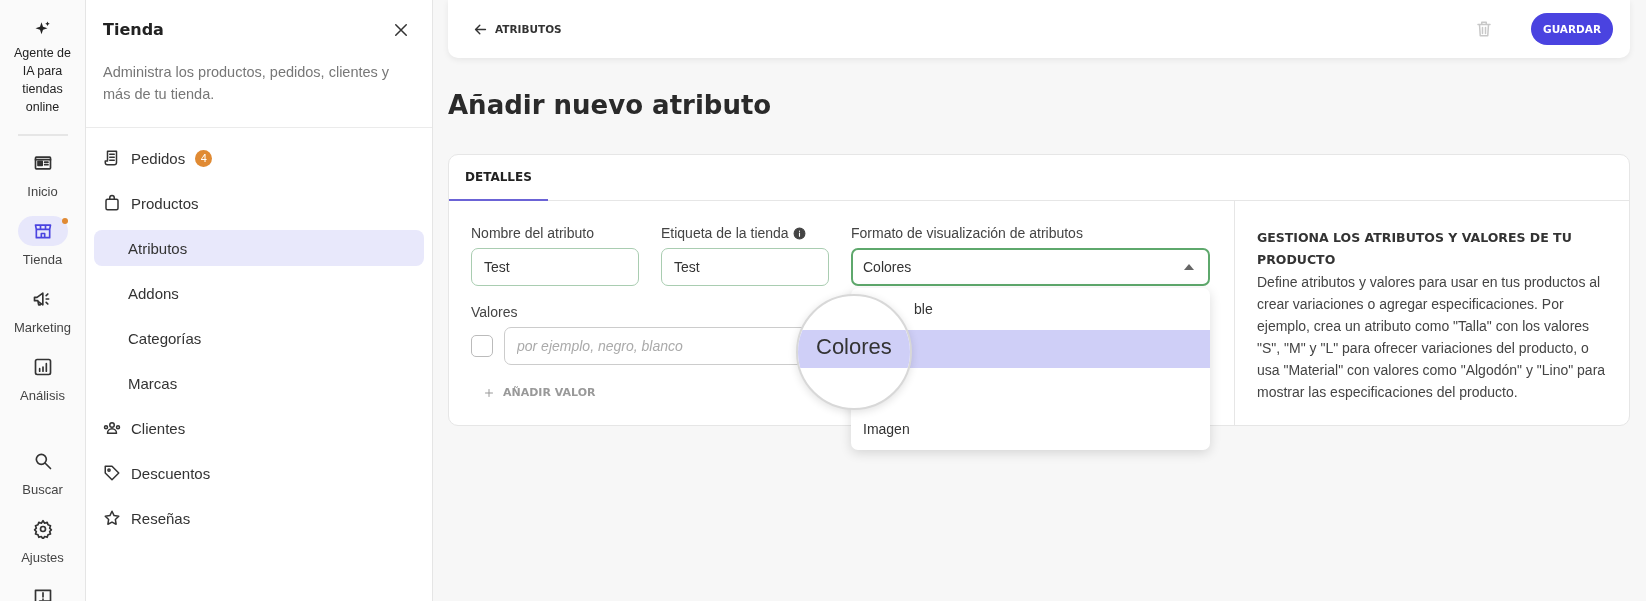  Describe the element at coordinates (1572, 29) in the screenshot. I see `save-button: GUARDAR` at that location.